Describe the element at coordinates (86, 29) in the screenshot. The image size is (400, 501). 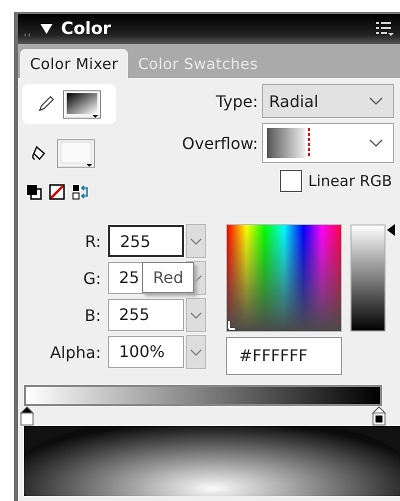
I see `panel-title: Color` at that location.